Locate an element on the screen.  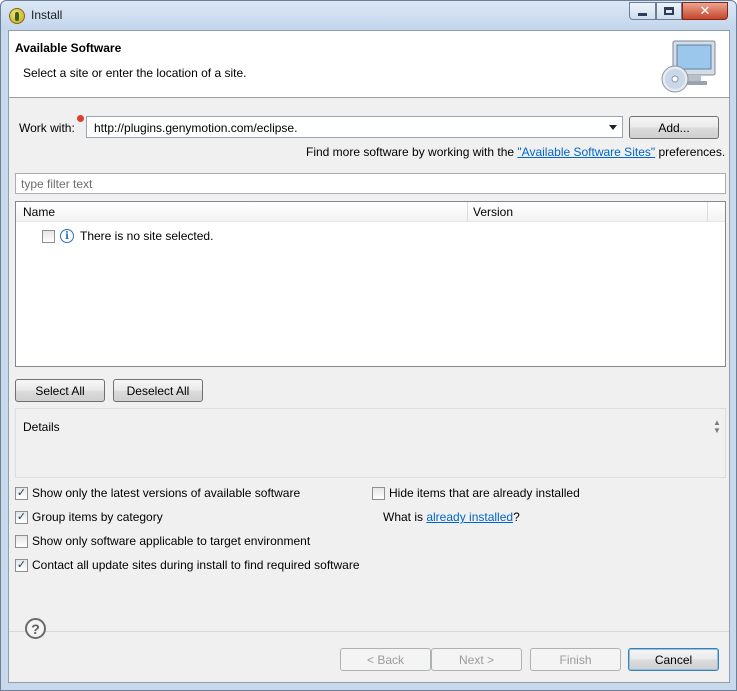
table-row: i There is no site selected. is located at coordinates (127, 236).